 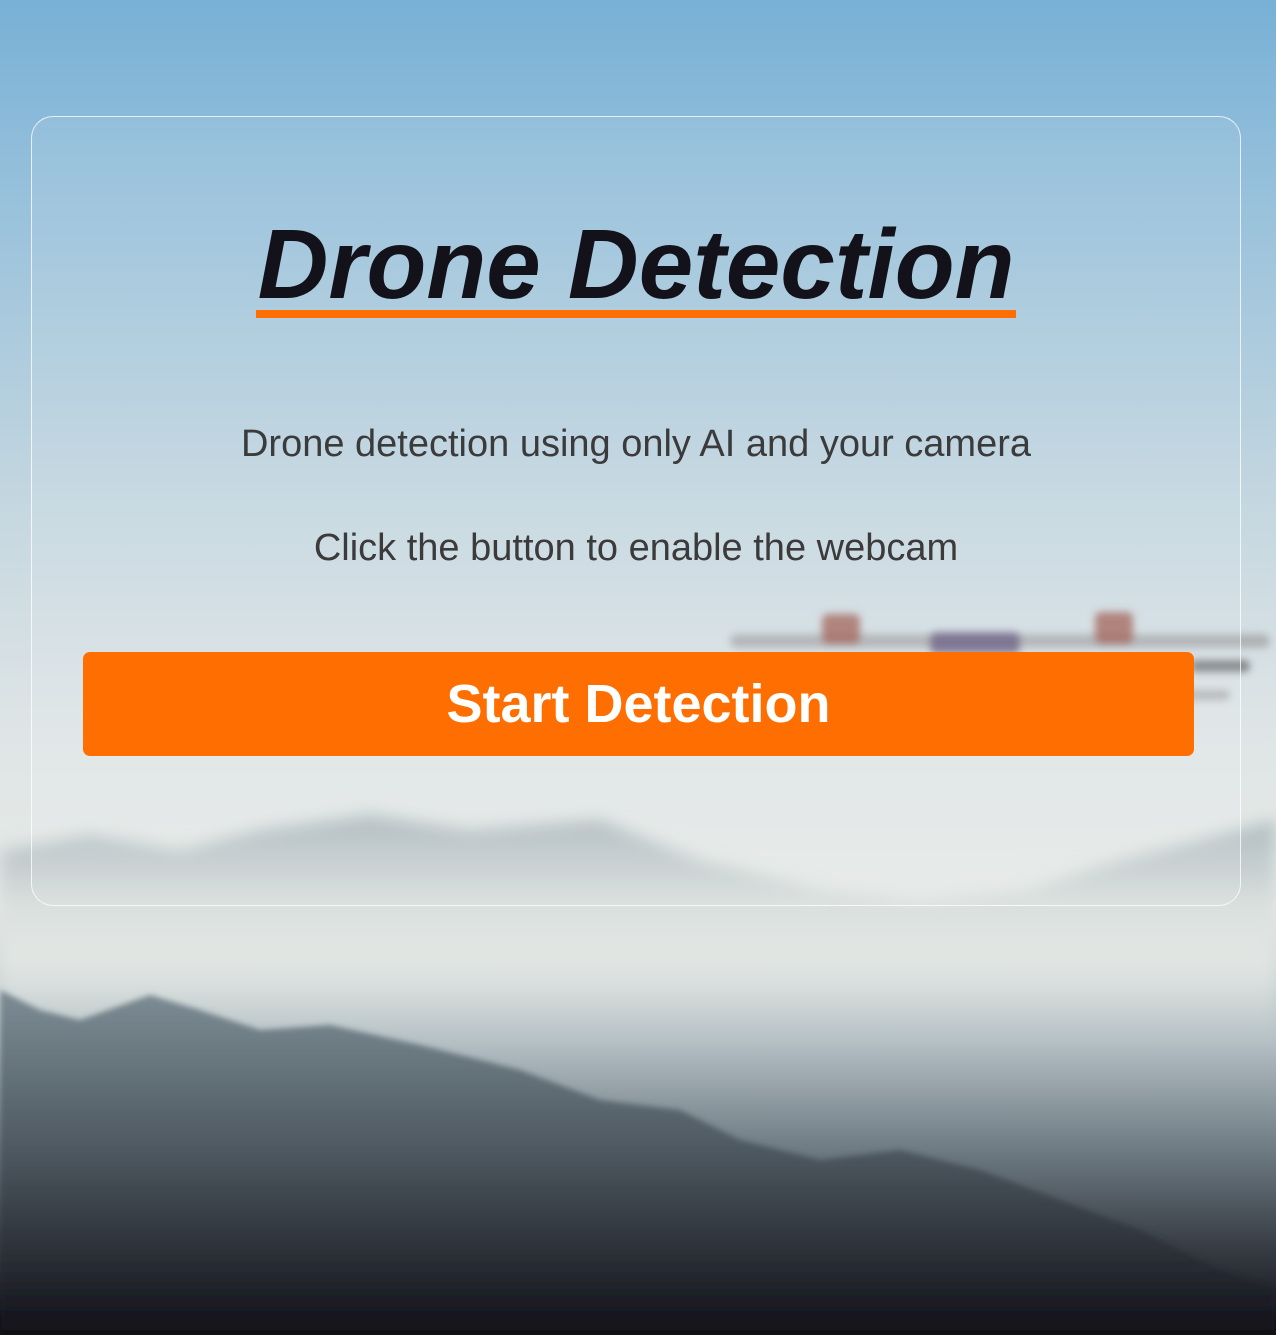 I want to click on page-title-text: Drone Detection, so click(x=636, y=264).